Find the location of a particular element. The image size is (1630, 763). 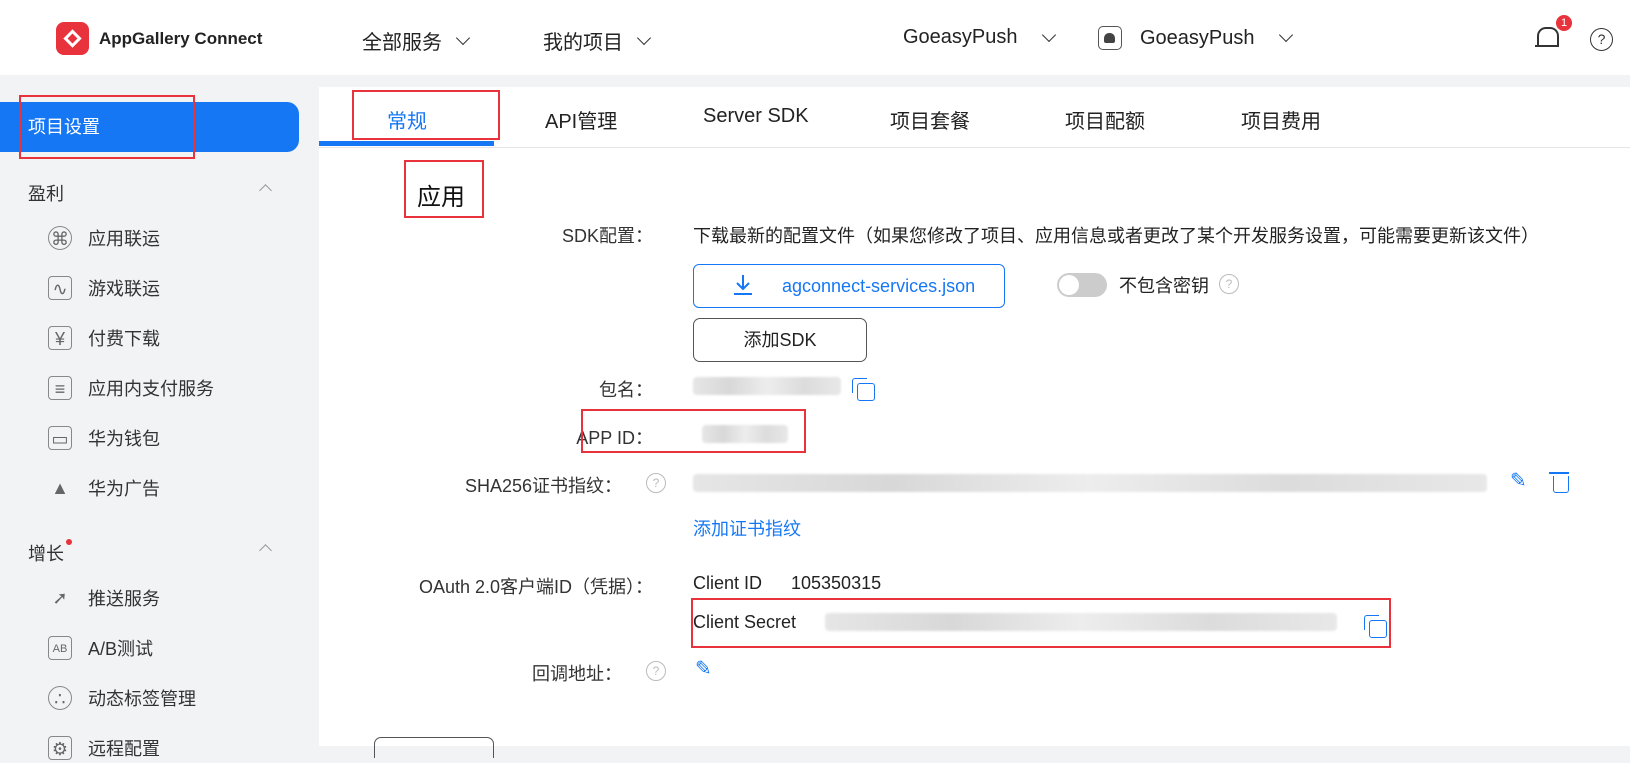

appgallery-logo-icon is located at coordinates (72, 38).